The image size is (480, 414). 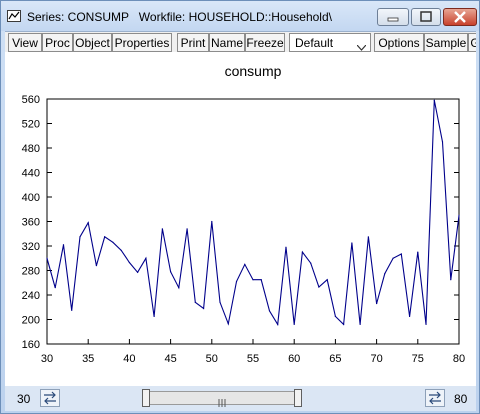 What do you see at coordinates (129, 359) in the screenshot?
I see `x-tick-label: 40` at bounding box center [129, 359].